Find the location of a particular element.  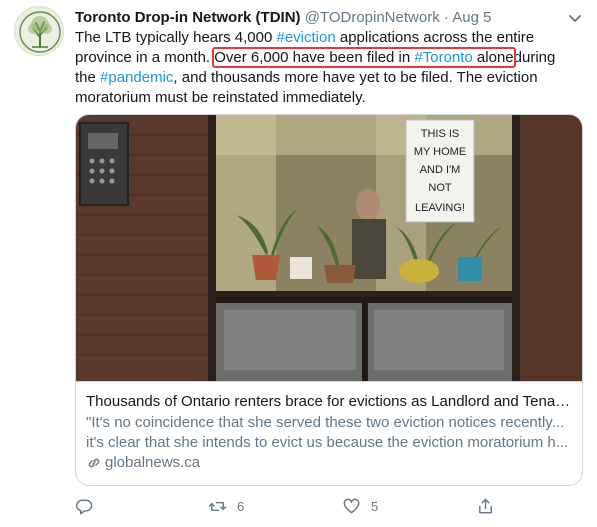

tree-logo-icon is located at coordinates (40, 32).